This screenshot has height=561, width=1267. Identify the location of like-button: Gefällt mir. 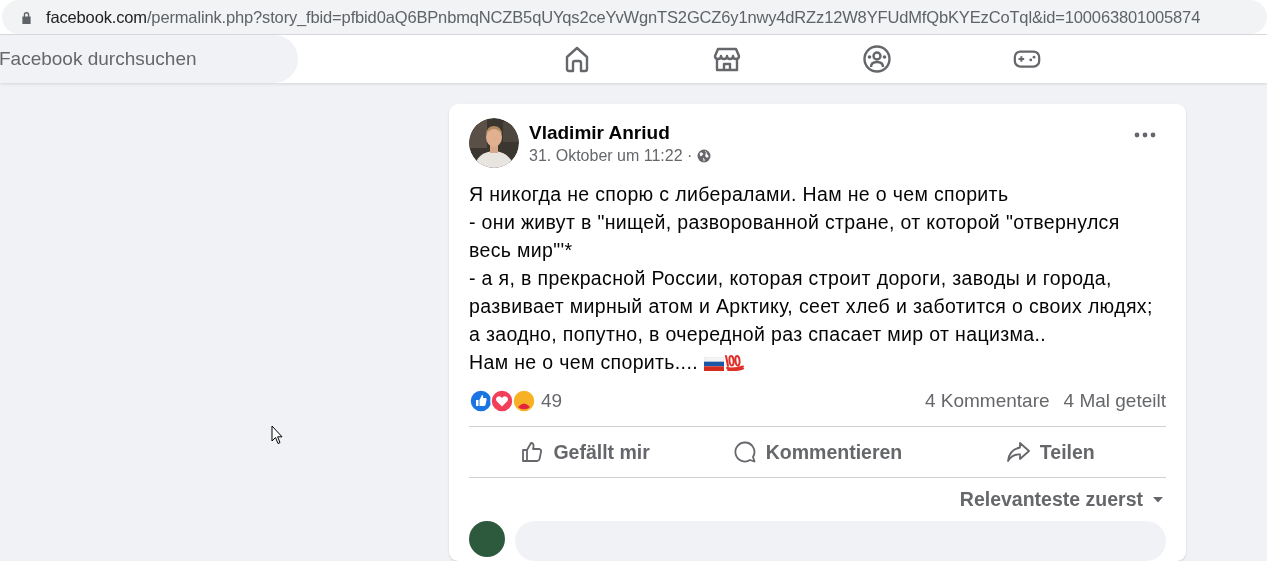
(585, 452).